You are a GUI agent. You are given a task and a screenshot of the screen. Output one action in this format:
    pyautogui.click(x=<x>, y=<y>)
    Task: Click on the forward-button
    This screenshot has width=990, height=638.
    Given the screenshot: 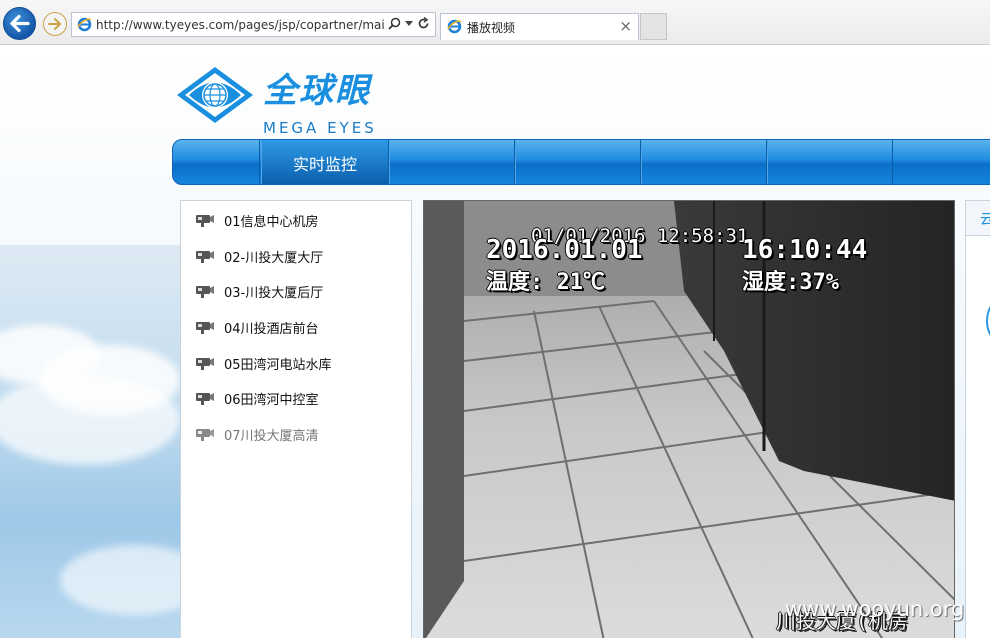 What is the action you would take?
    pyautogui.click(x=55, y=24)
    